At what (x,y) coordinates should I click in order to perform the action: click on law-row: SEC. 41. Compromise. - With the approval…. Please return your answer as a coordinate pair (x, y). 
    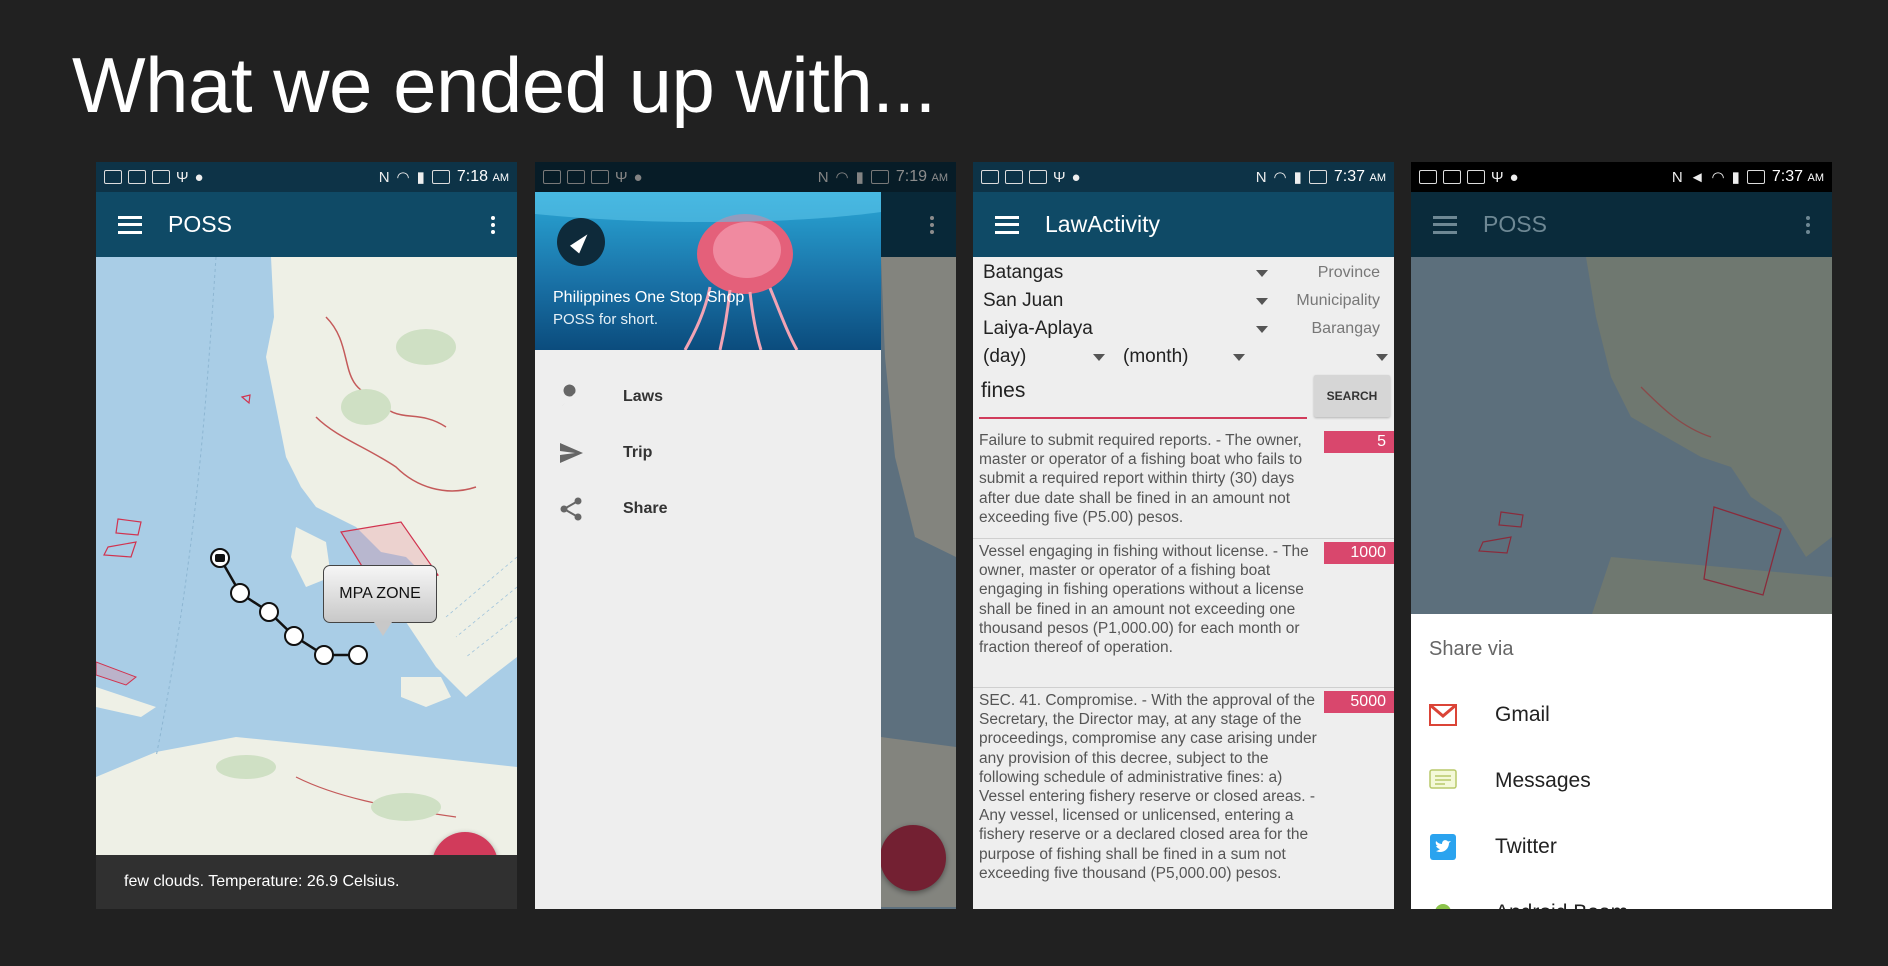
    Looking at the image, I should click on (1183, 800).